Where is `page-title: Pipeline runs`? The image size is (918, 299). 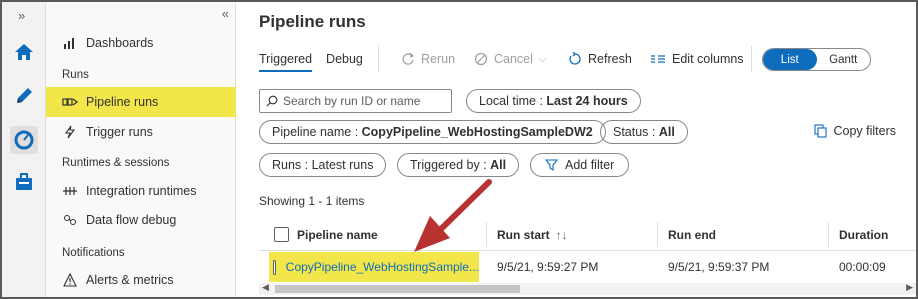 page-title: Pipeline runs is located at coordinates (312, 21).